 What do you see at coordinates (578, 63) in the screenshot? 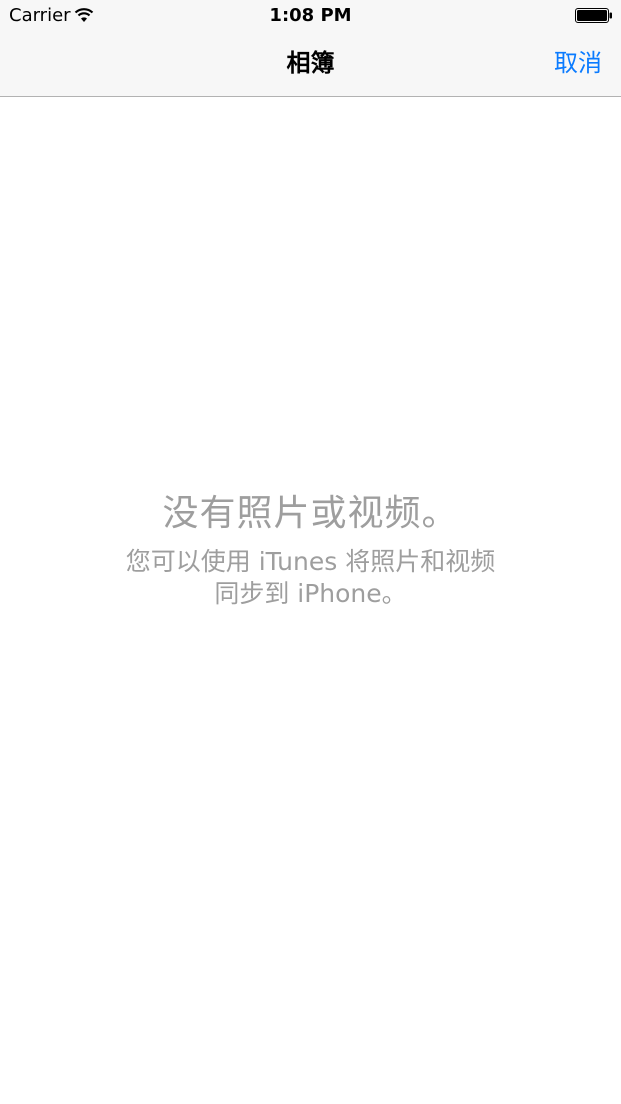
I see `cancel-button: 取消` at bounding box center [578, 63].